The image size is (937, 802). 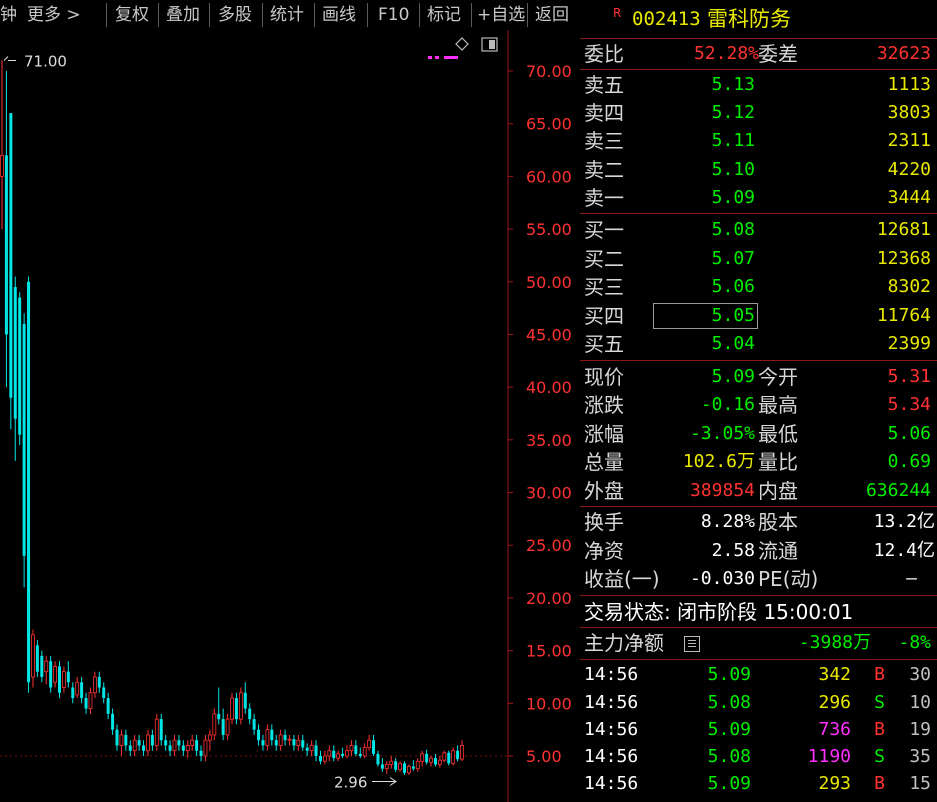 What do you see at coordinates (54, 15) in the screenshot?
I see `more-button: 更多 >` at bounding box center [54, 15].